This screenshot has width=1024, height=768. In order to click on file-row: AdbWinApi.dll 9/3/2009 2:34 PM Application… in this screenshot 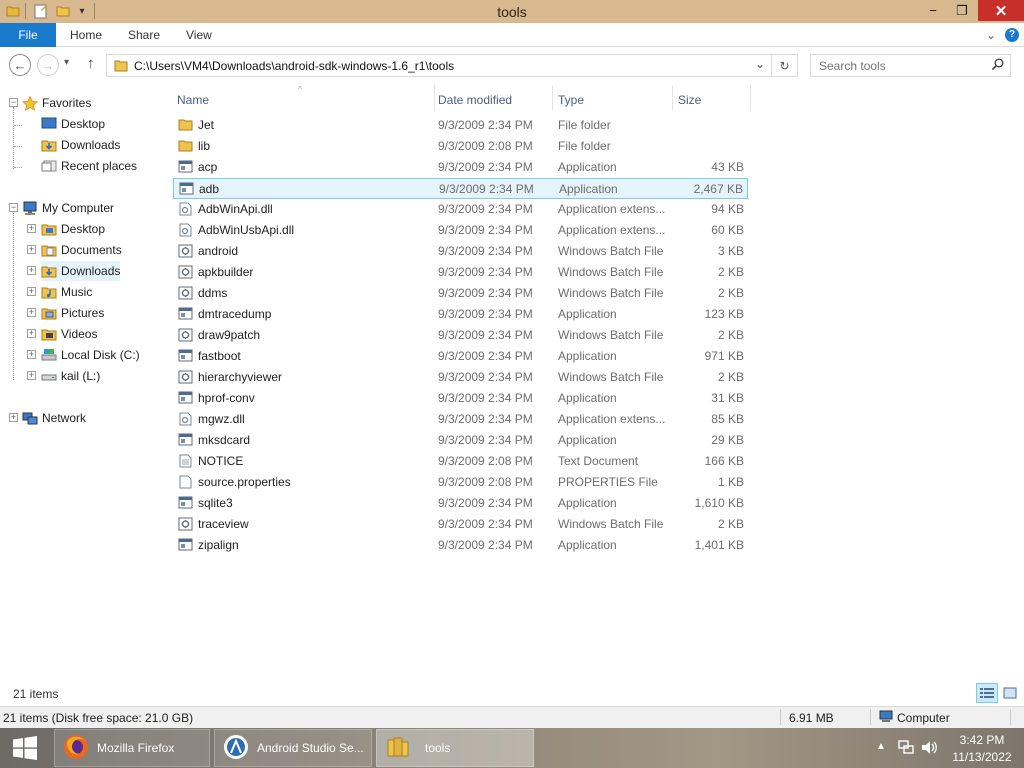, I will do `click(460, 209)`.